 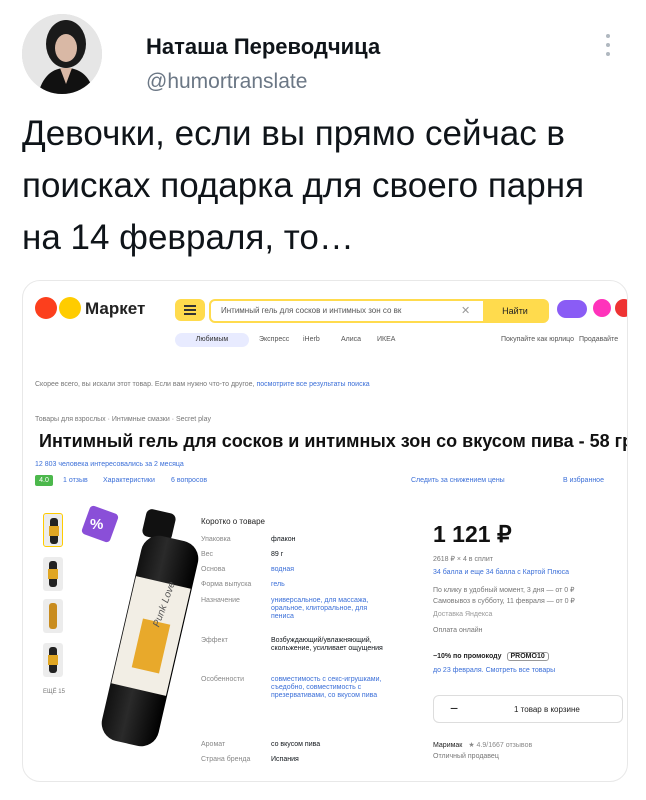 I want to click on orders-icon, so click(x=621, y=308).